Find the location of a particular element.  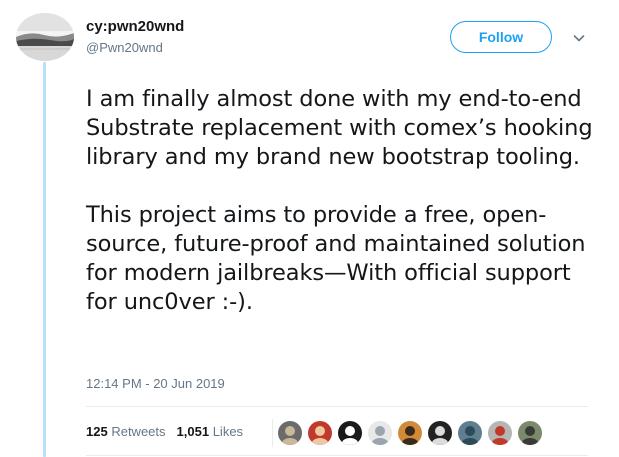

retweets-label: Retweets is located at coordinates (138, 431).